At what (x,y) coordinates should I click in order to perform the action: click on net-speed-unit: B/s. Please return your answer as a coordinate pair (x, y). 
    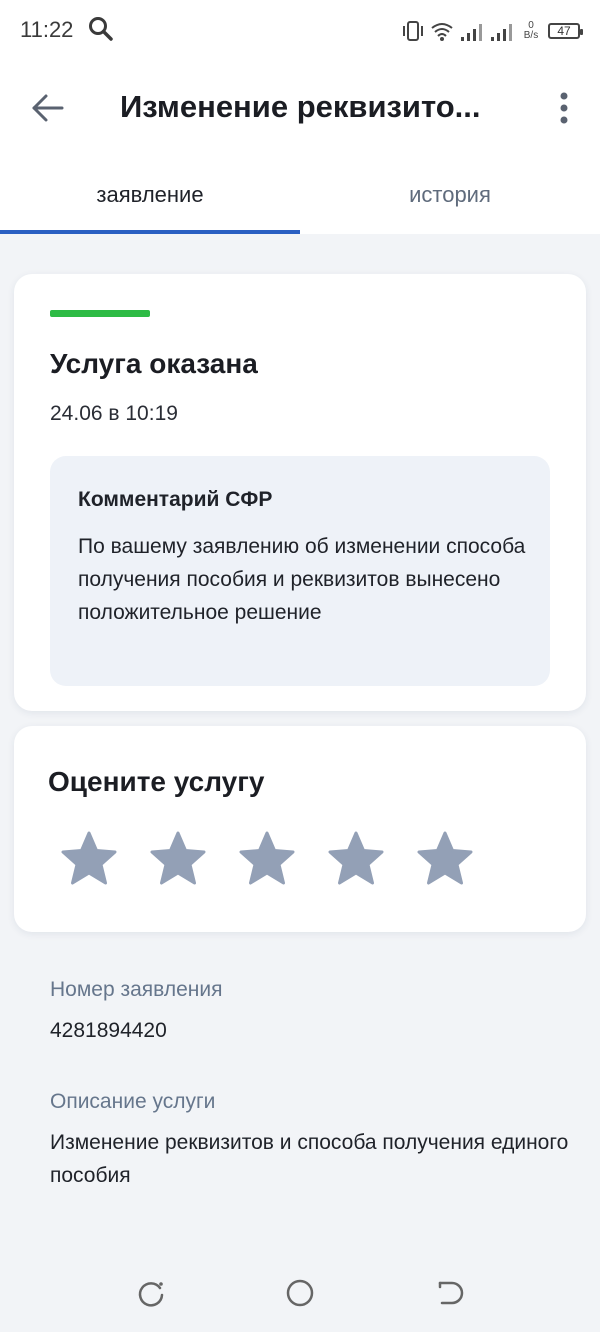
    Looking at the image, I should click on (531, 35).